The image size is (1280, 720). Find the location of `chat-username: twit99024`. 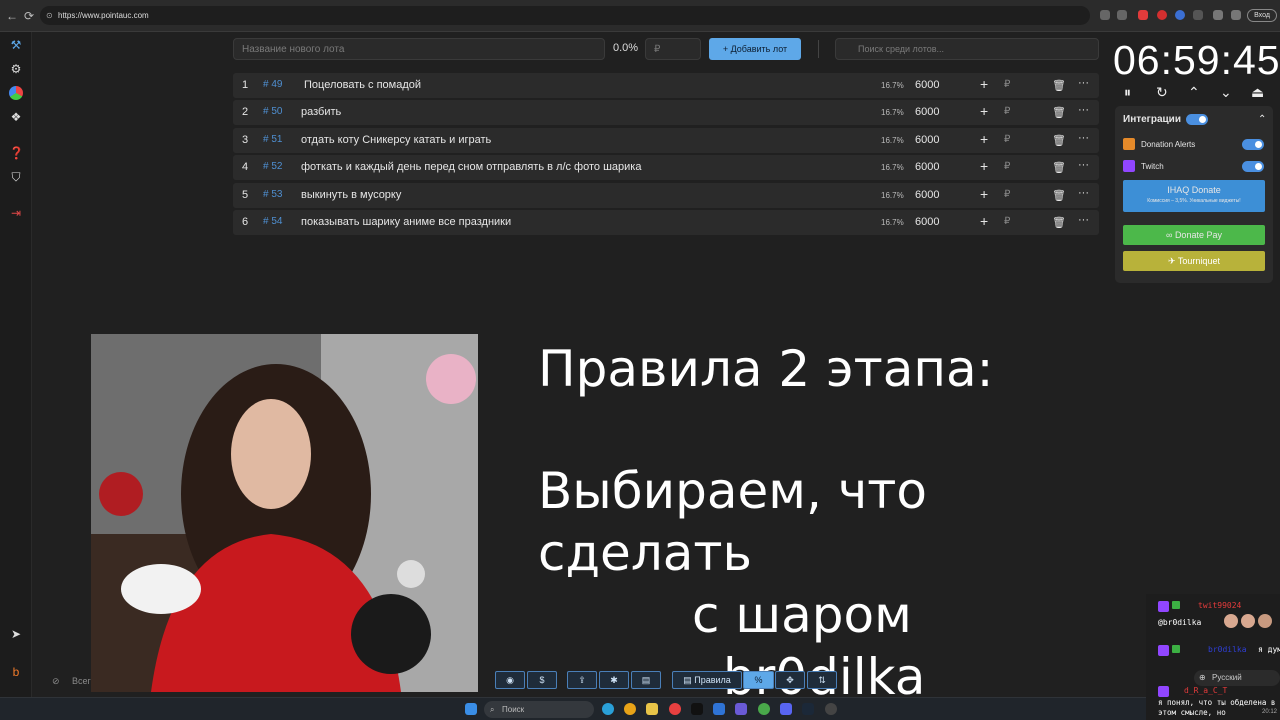

chat-username: twit99024 is located at coordinates (1219, 605).